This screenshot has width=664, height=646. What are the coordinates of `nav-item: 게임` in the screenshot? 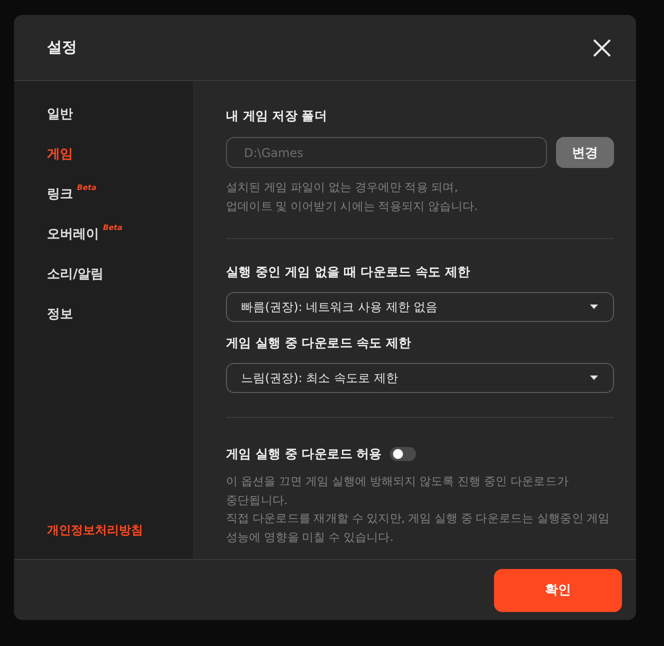 It's located at (60, 153).